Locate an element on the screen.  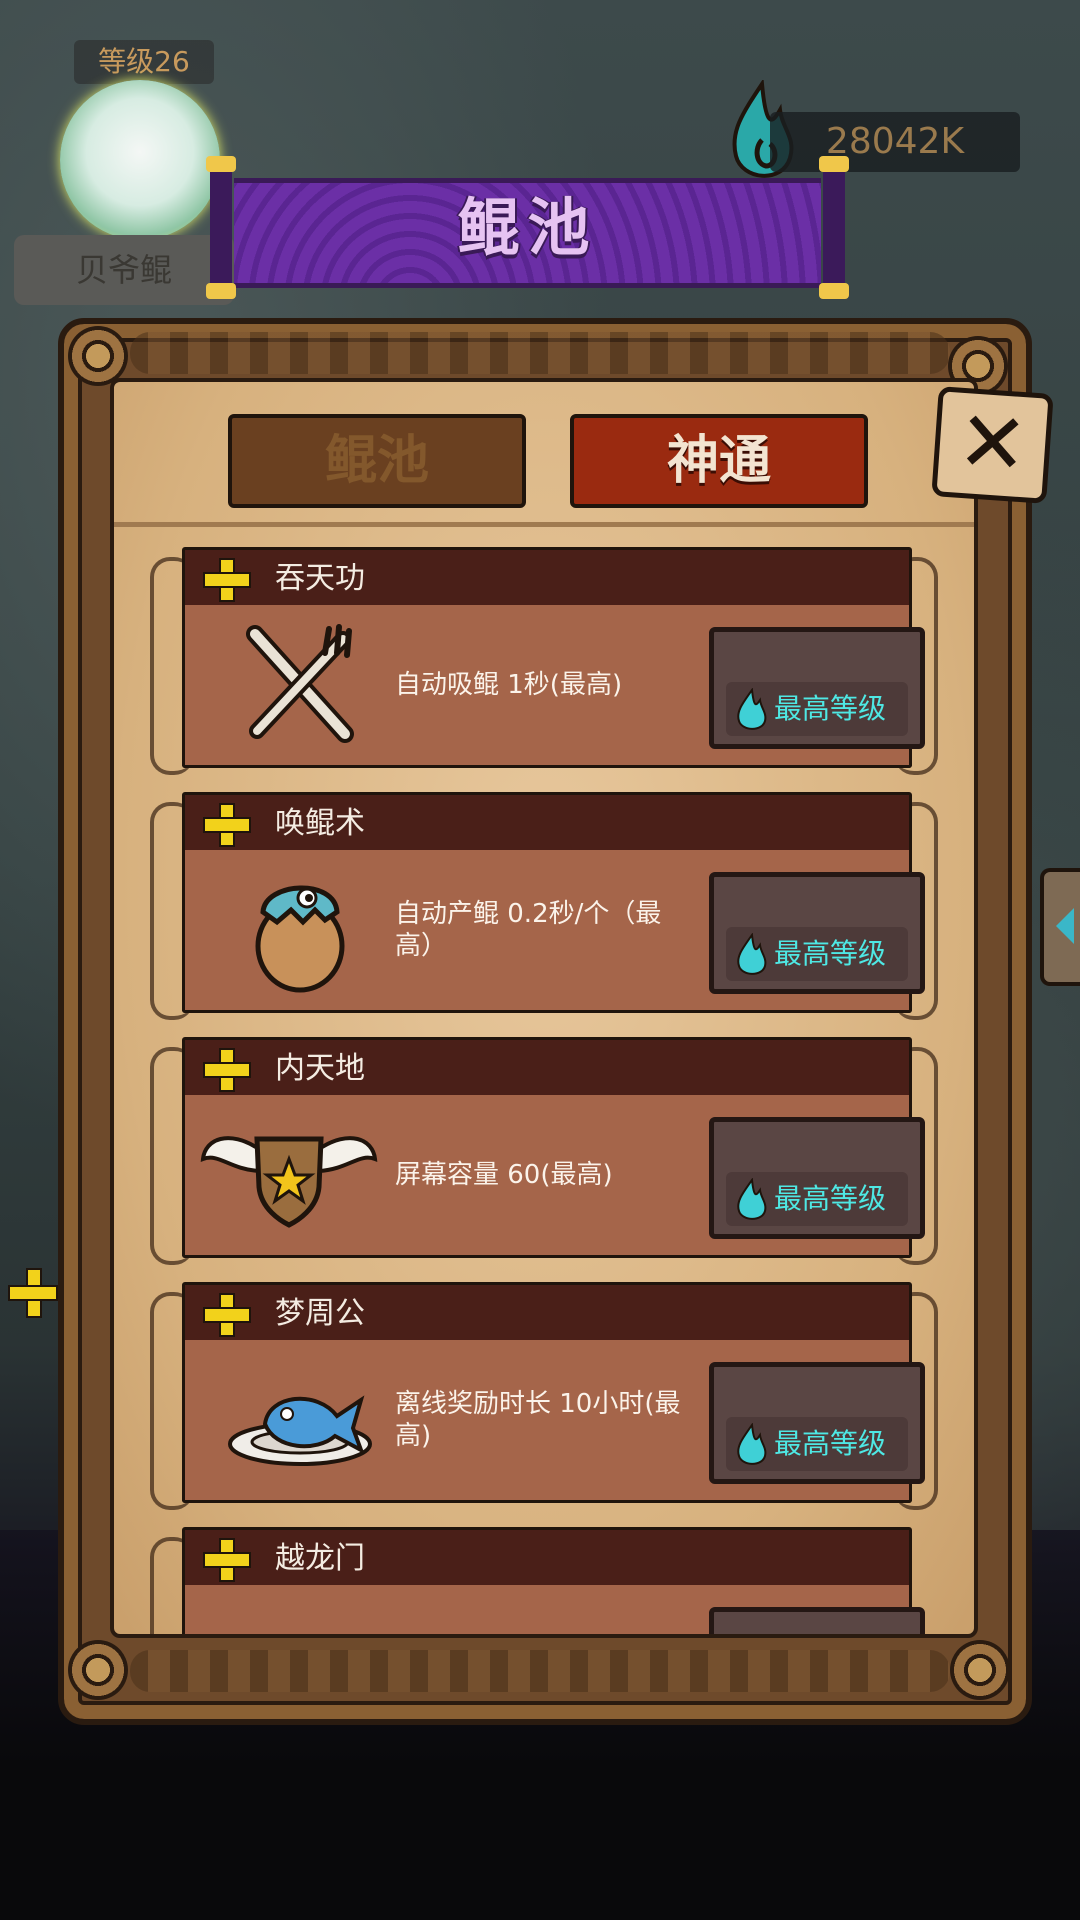
player-name: 贝爷鲲 is located at coordinates (124, 270).